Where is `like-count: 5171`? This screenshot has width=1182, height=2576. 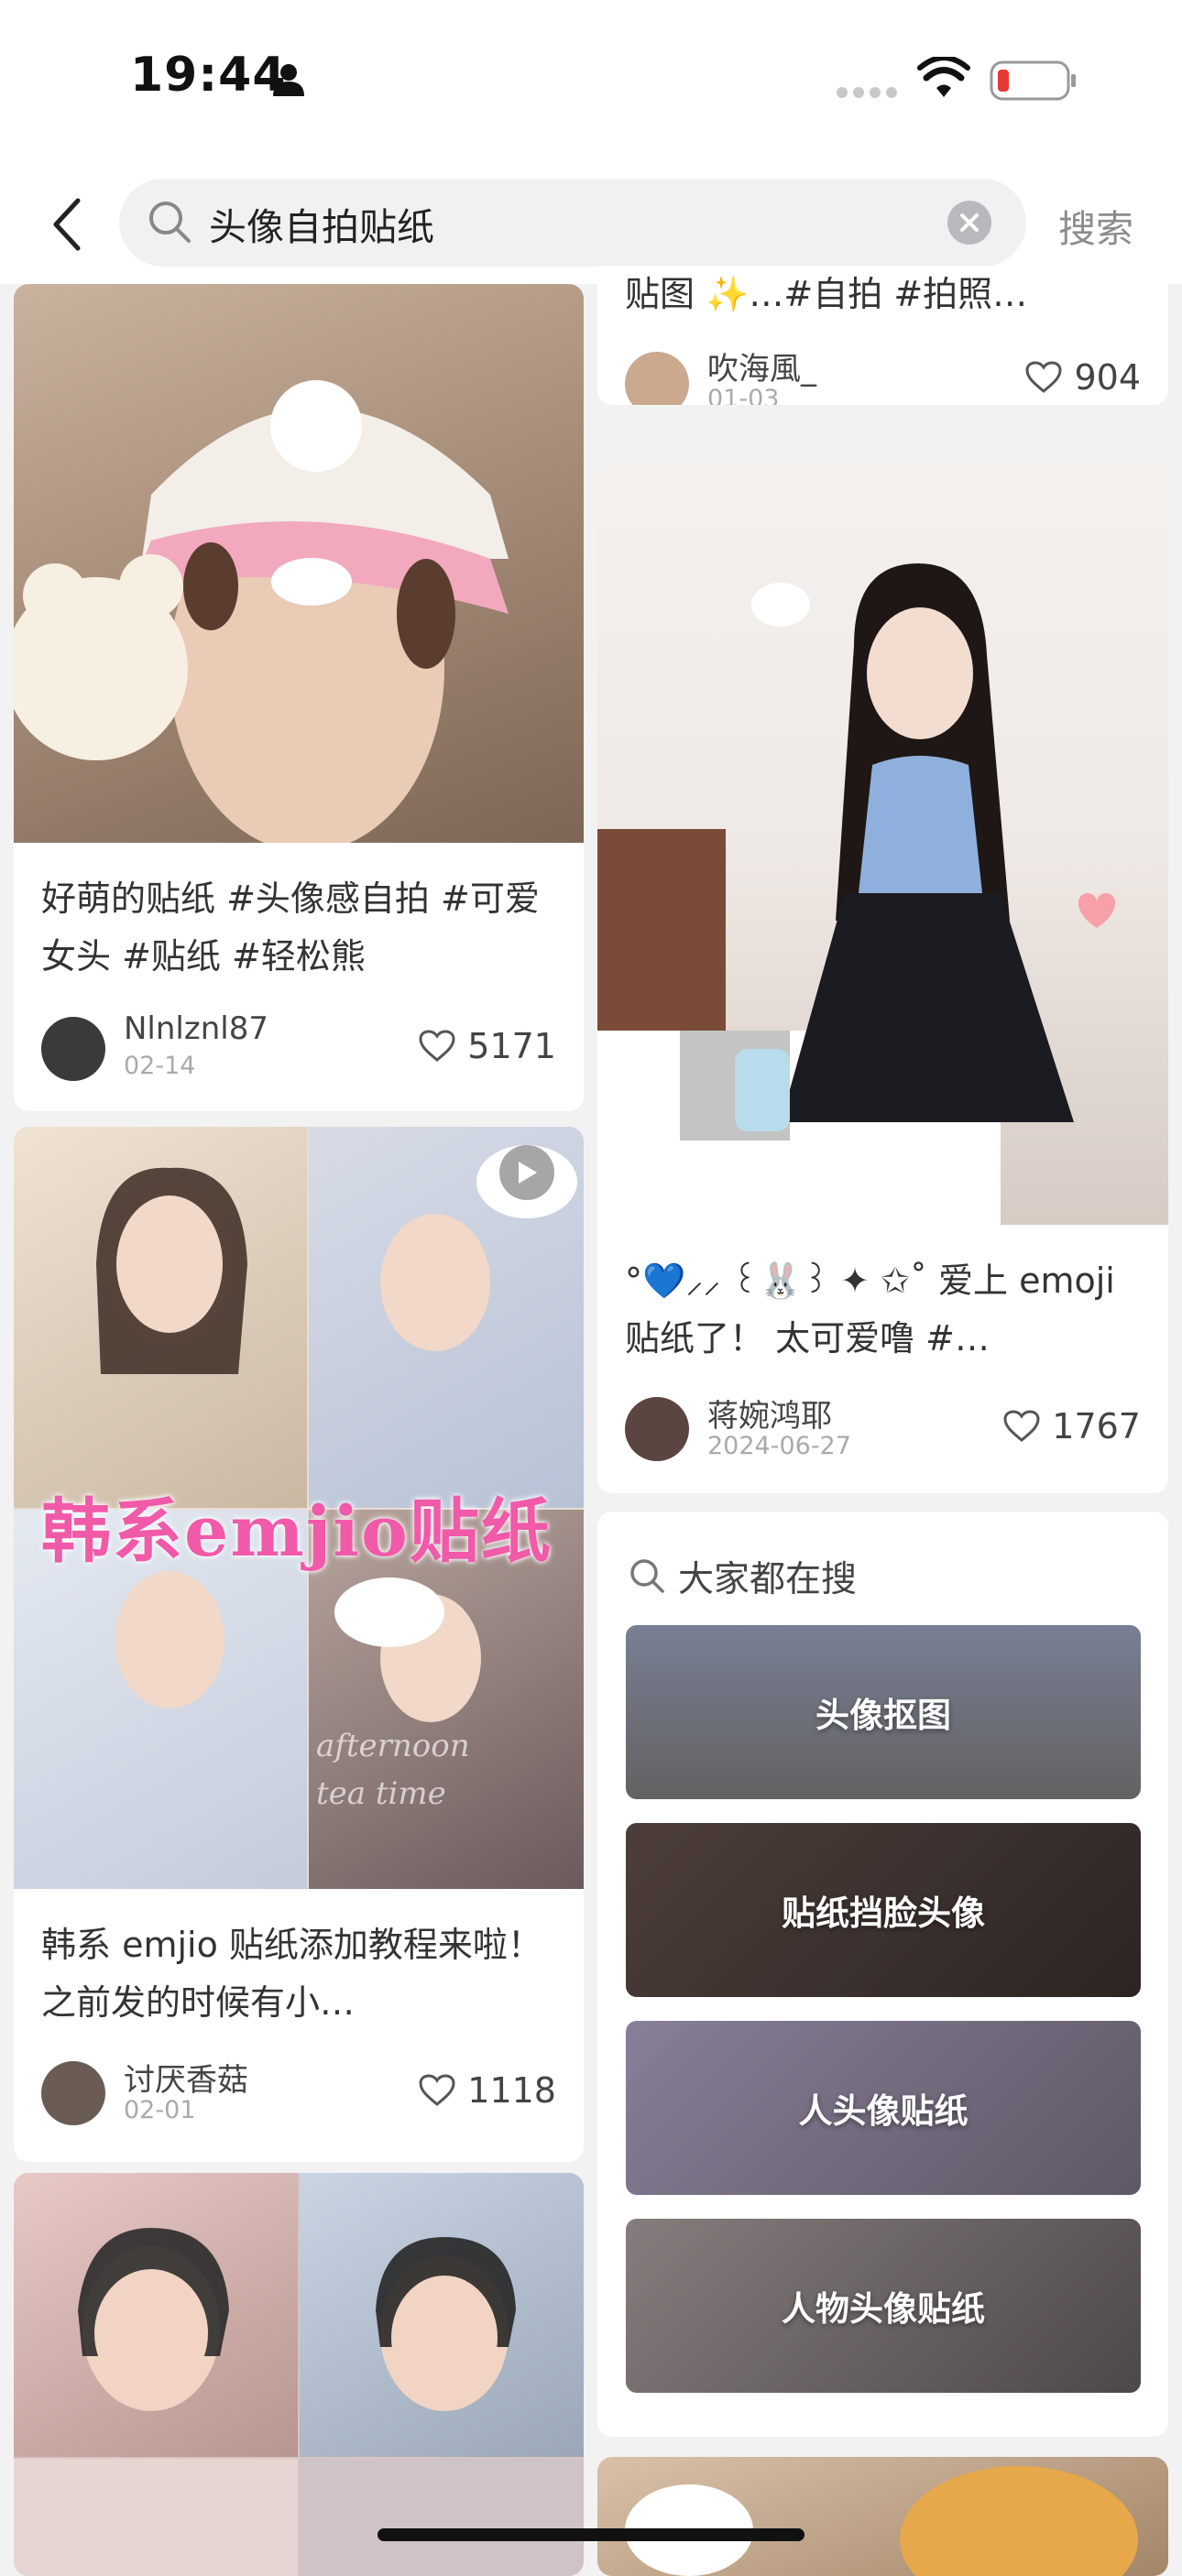 like-count: 5171 is located at coordinates (511, 1046).